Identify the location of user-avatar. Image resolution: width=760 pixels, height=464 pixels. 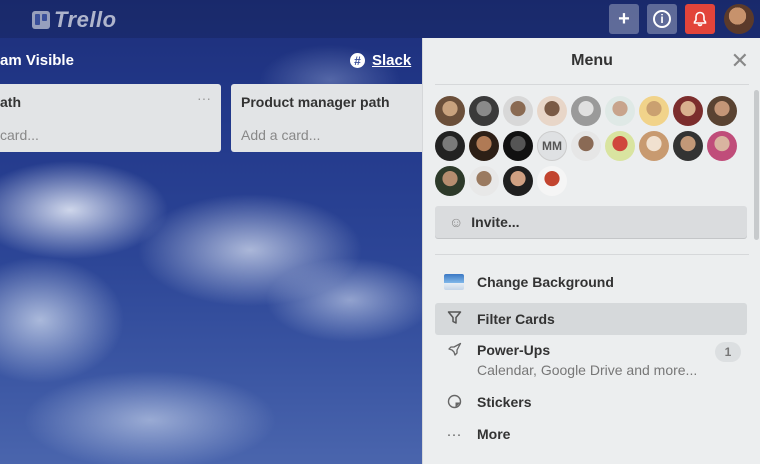
(739, 19).